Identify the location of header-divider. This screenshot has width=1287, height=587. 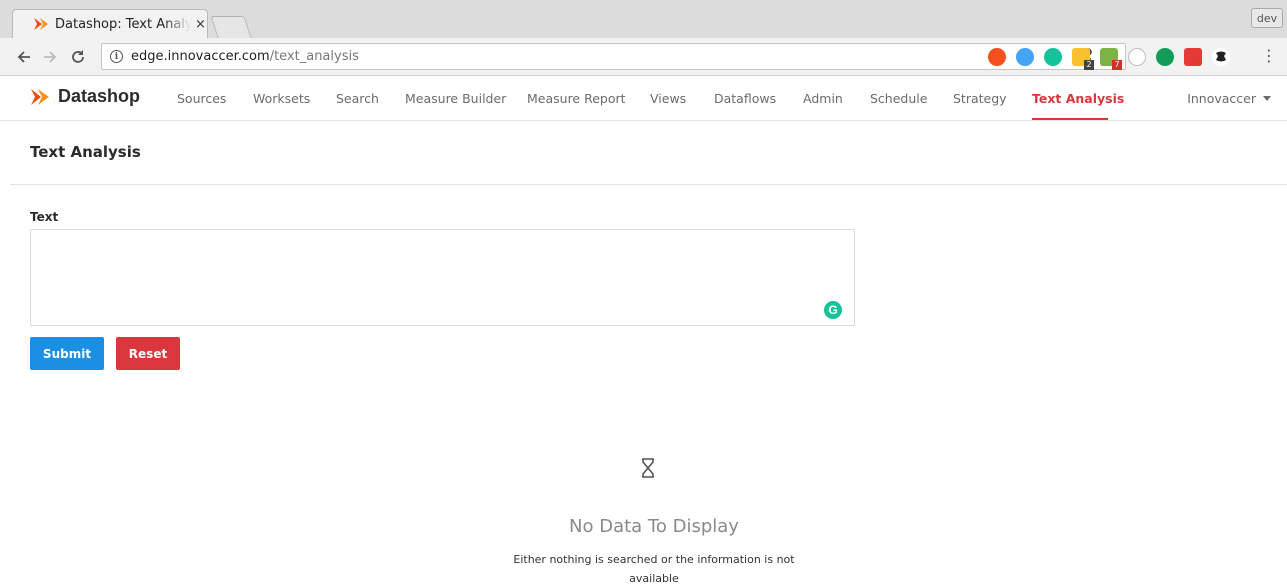
(648, 184).